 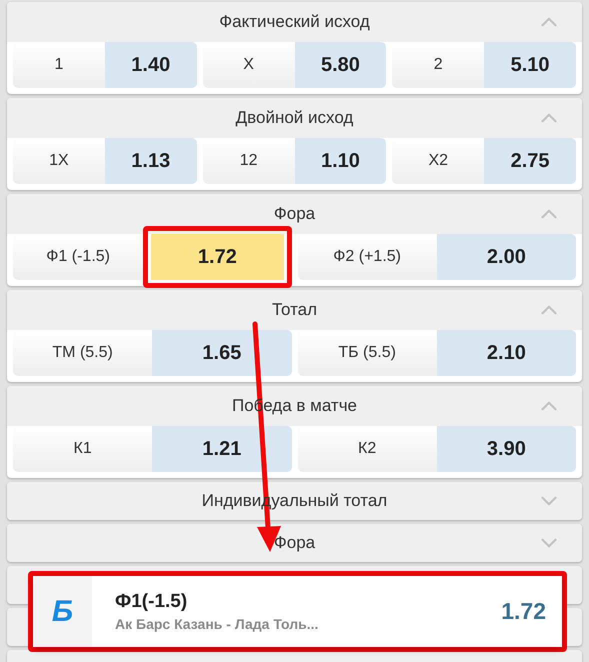 I want to click on odds-button: 5.80, so click(x=340, y=65).